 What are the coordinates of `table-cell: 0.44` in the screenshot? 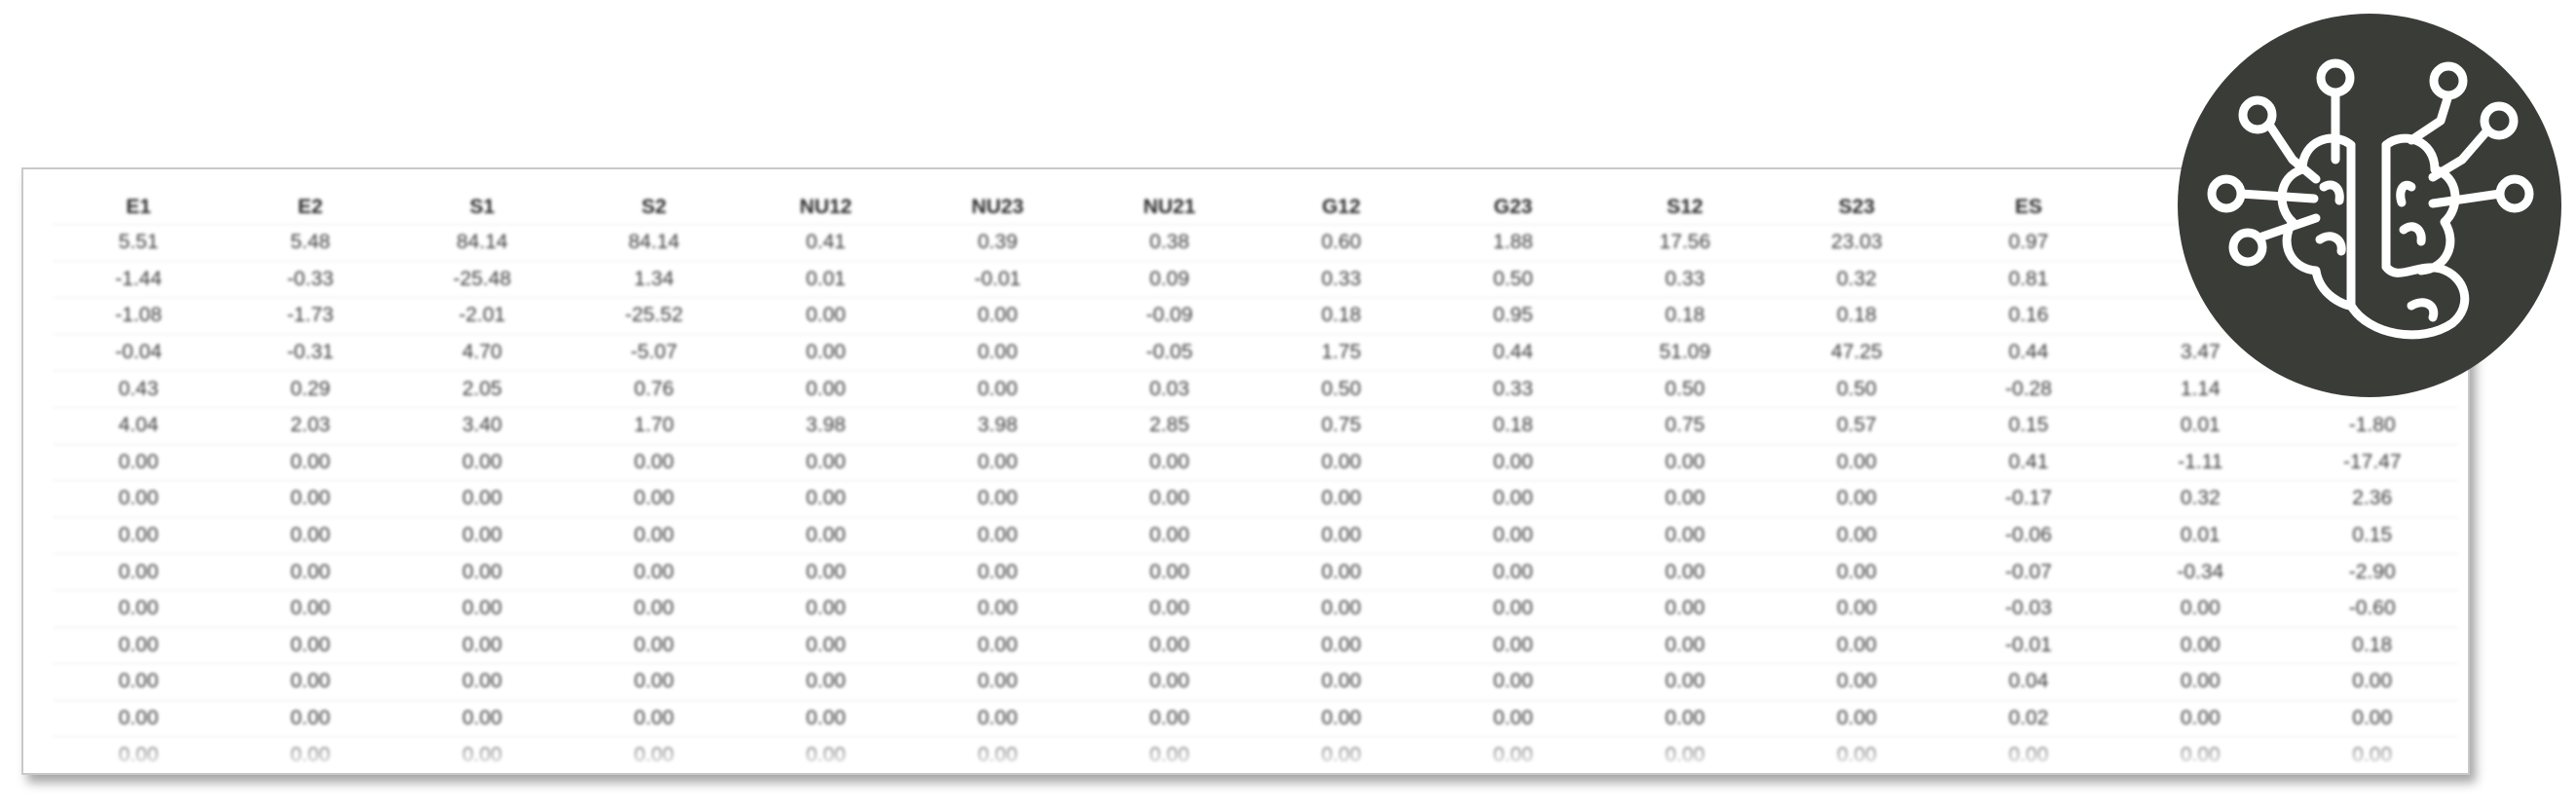 It's located at (2028, 353).